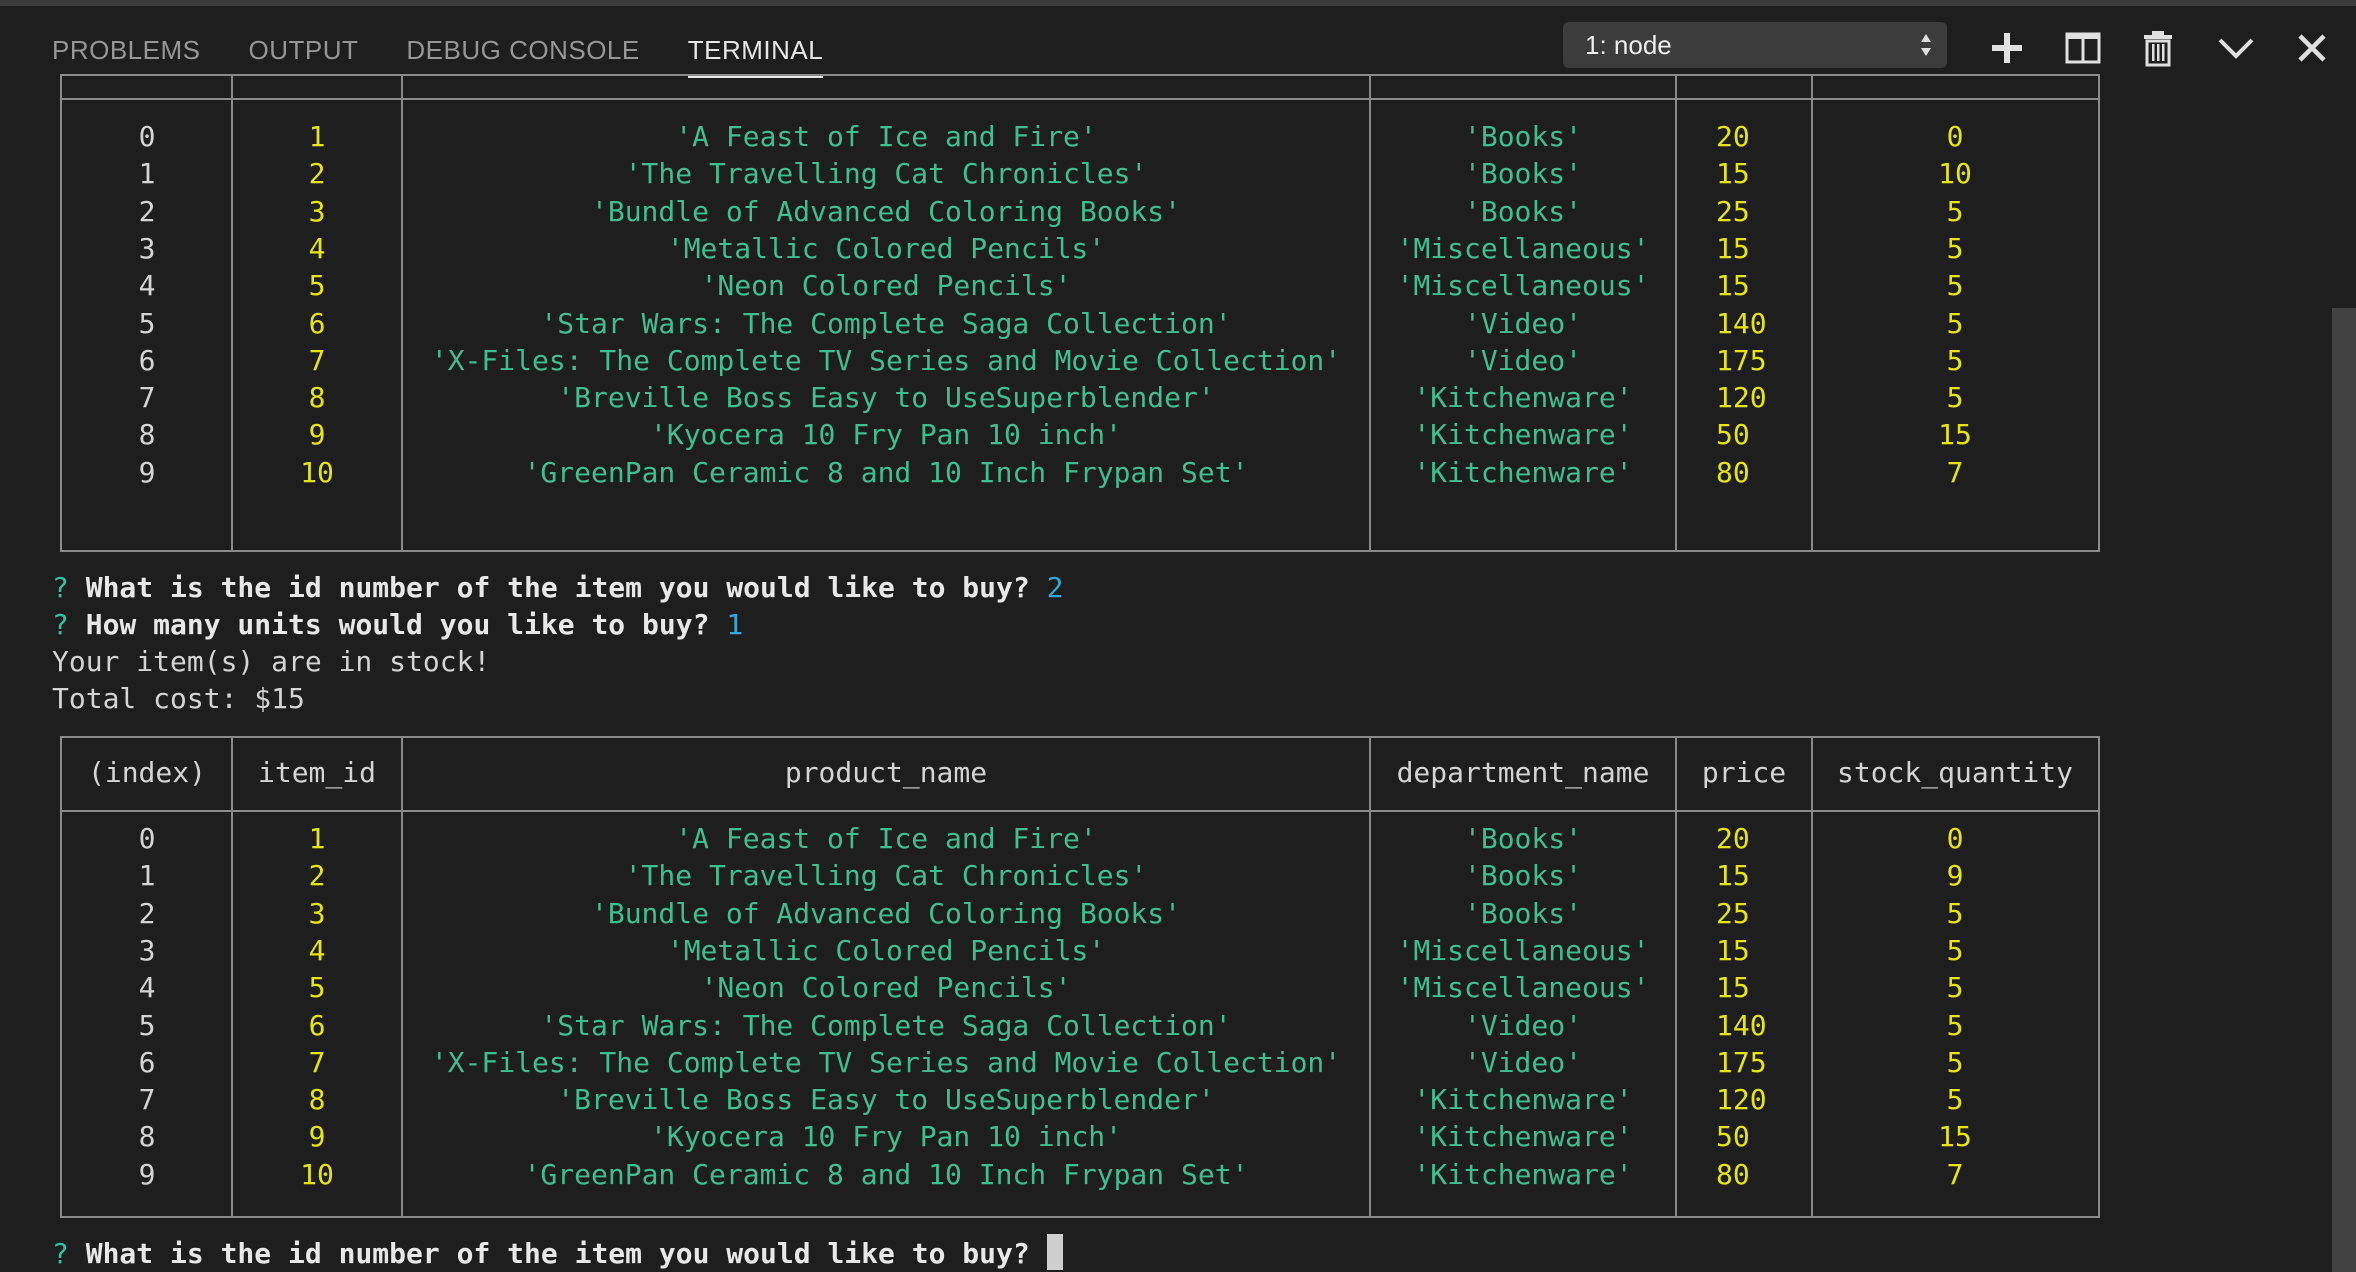 This screenshot has width=2356, height=1272. What do you see at coordinates (1926, 45) in the screenshot?
I see `select-arrows-icon` at bounding box center [1926, 45].